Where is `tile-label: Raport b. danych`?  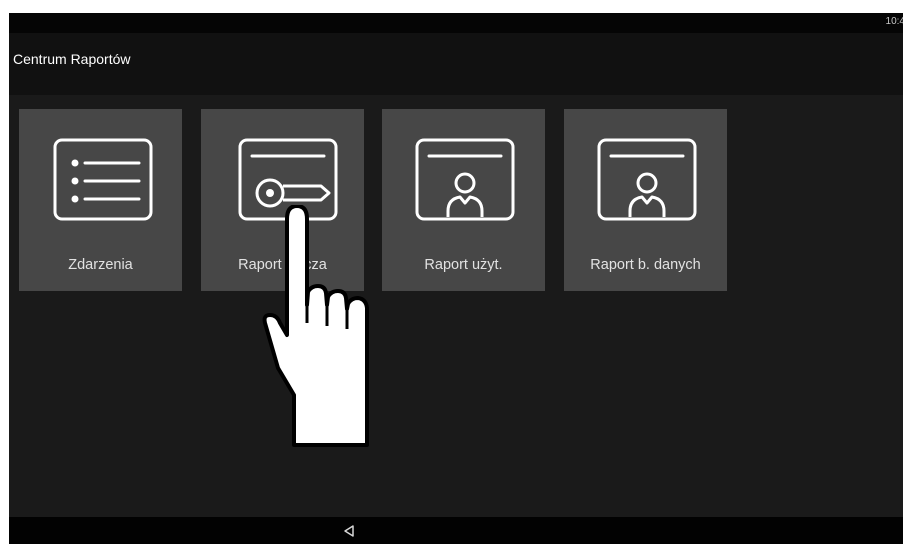 tile-label: Raport b. danych is located at coordinates (645, 265).